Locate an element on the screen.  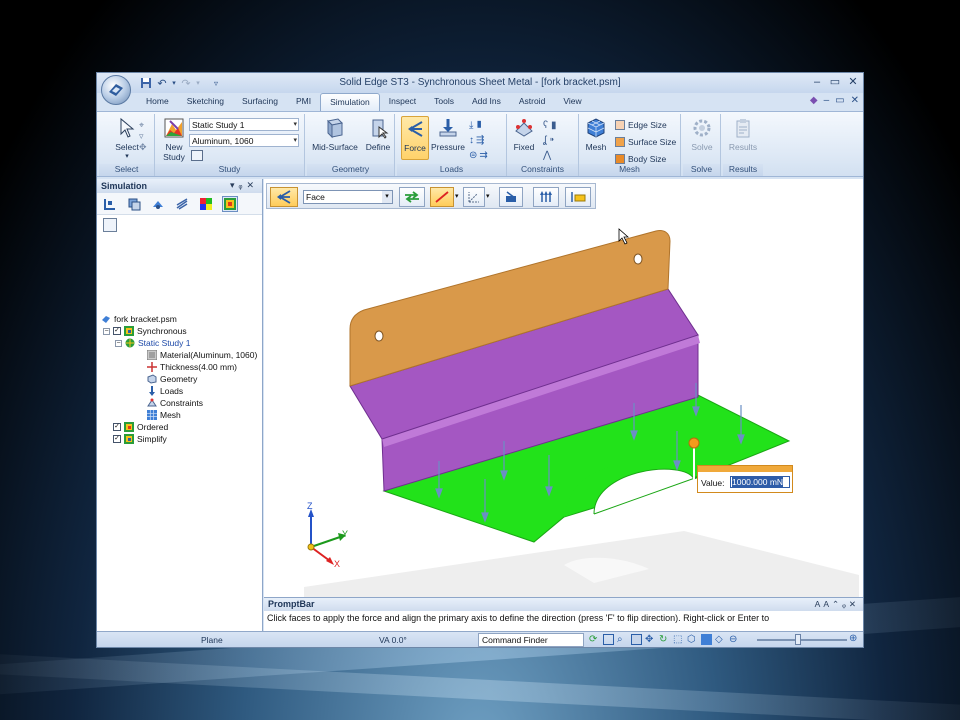
tree-item-ordered: ✓ Ordered is located at coordinates (140, 427).